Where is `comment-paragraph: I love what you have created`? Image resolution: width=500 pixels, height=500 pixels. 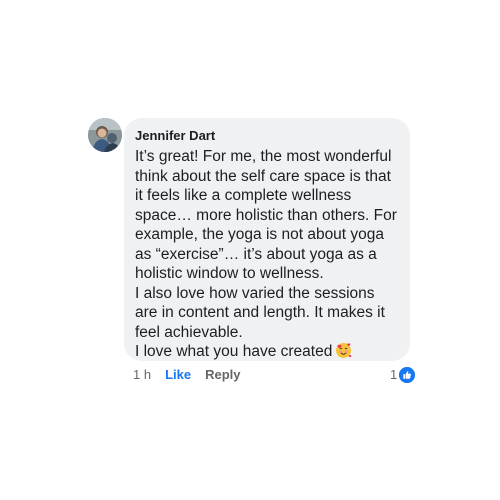
comment-paragraph: I love what you have created is located at coordinates (267, 352).